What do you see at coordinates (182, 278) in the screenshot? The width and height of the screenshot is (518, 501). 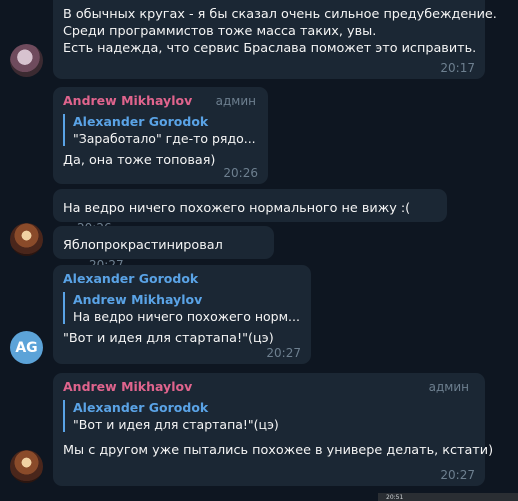 I see `sender-name: Alexander Gorodok` at bounding box center [182, 278].